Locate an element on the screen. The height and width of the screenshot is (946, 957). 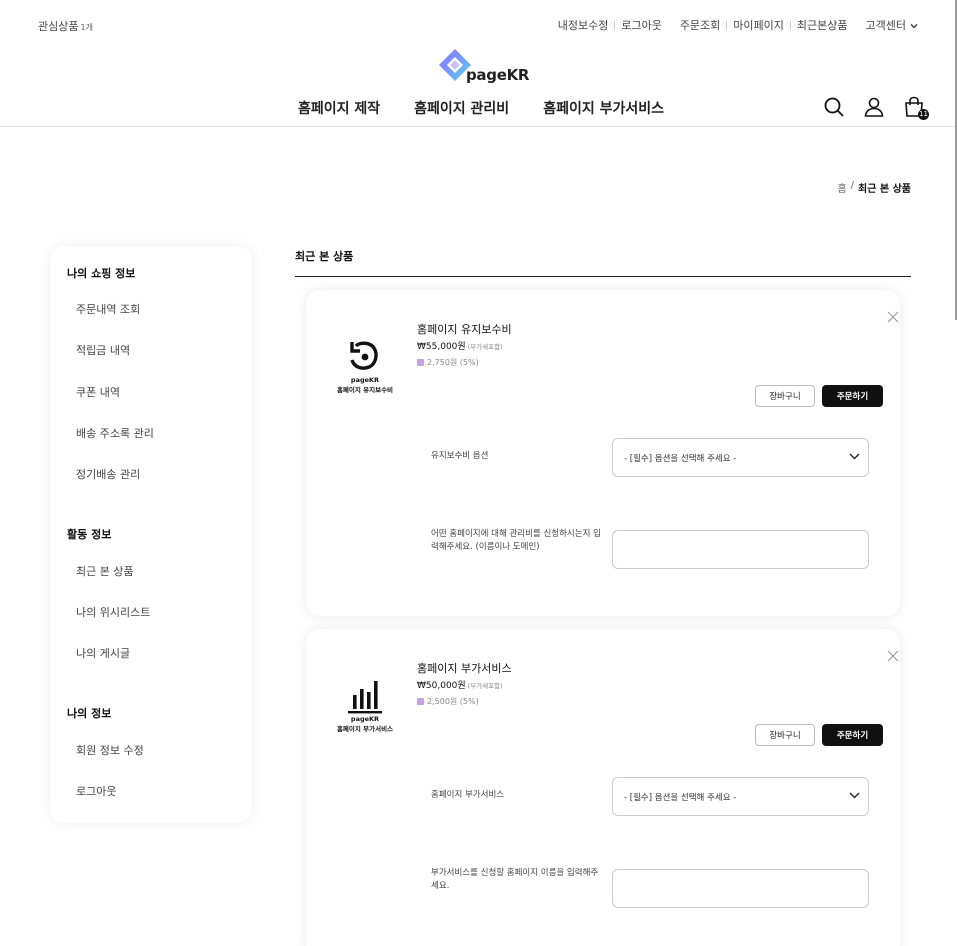
sidebar-item-addresses: 배송 주소록 관리 is located at coordinates (115, 433).